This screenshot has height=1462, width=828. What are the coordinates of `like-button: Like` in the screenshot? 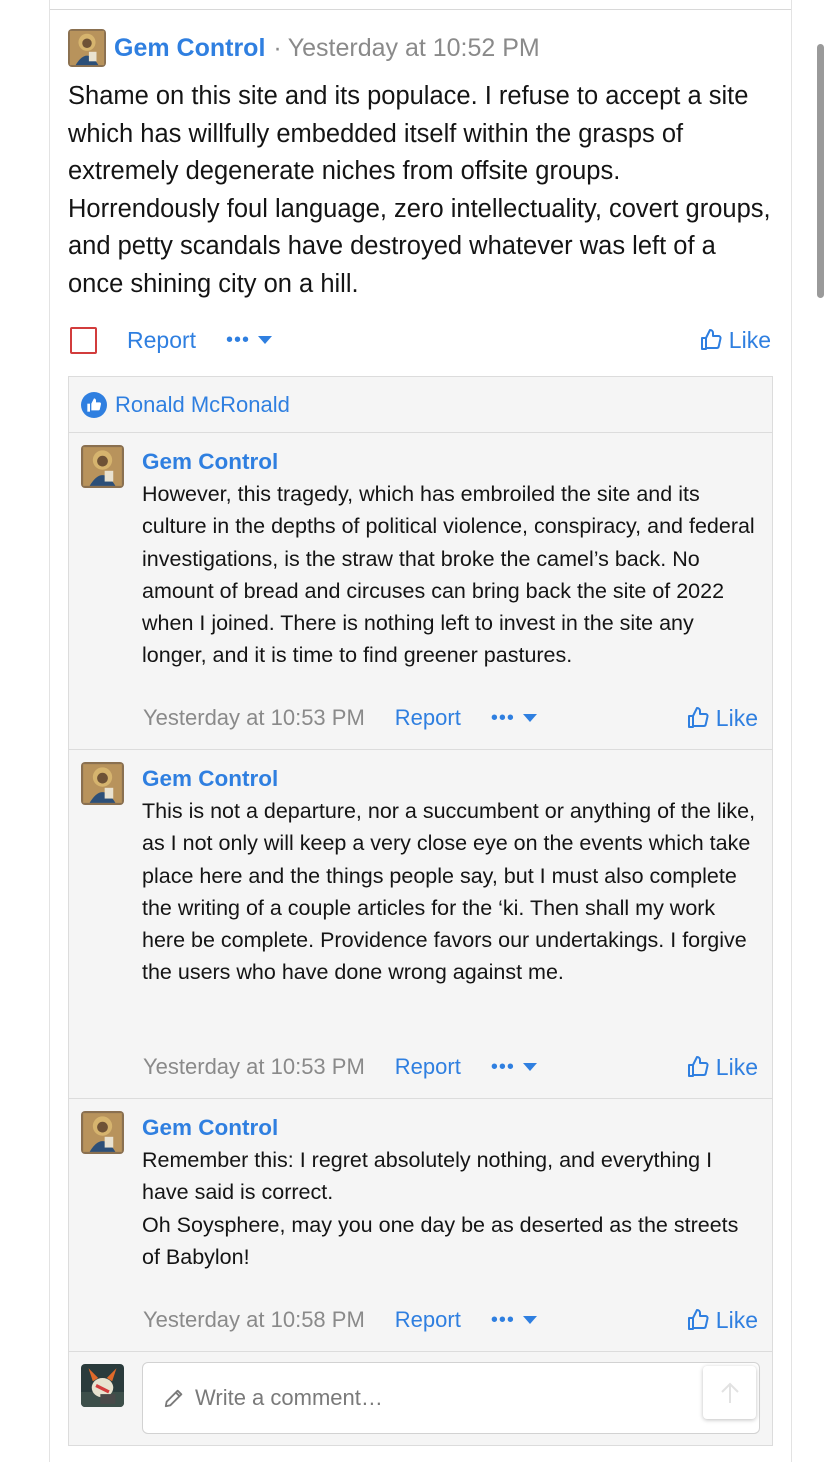 It's located at (735, 340).